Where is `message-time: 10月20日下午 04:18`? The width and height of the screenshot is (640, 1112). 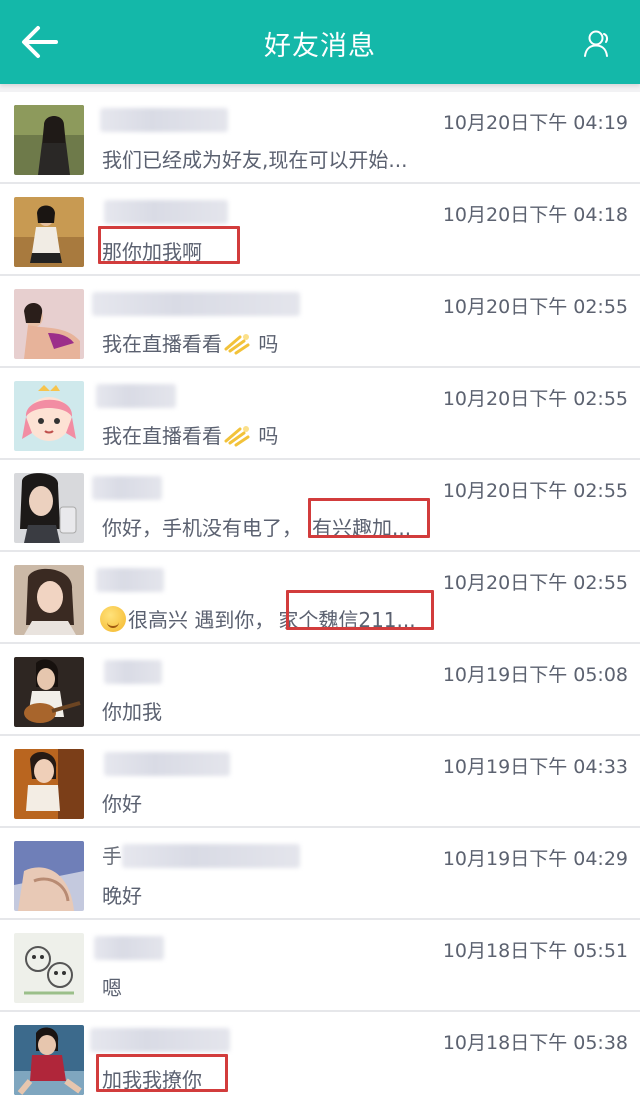
message-time: 10月20日下午 04:18 is located at coordinates (535, 215).